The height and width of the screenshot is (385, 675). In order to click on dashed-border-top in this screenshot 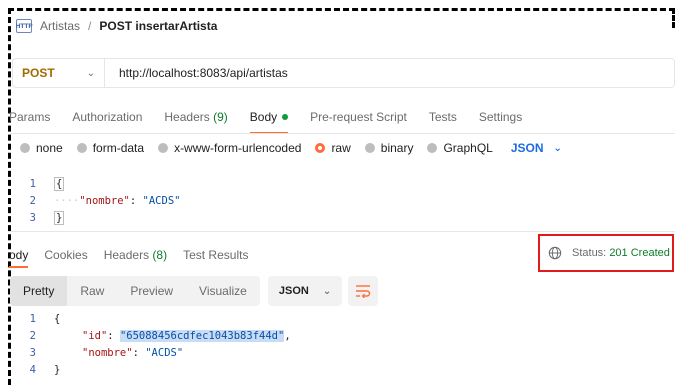, I will do `click(341, 9)`.